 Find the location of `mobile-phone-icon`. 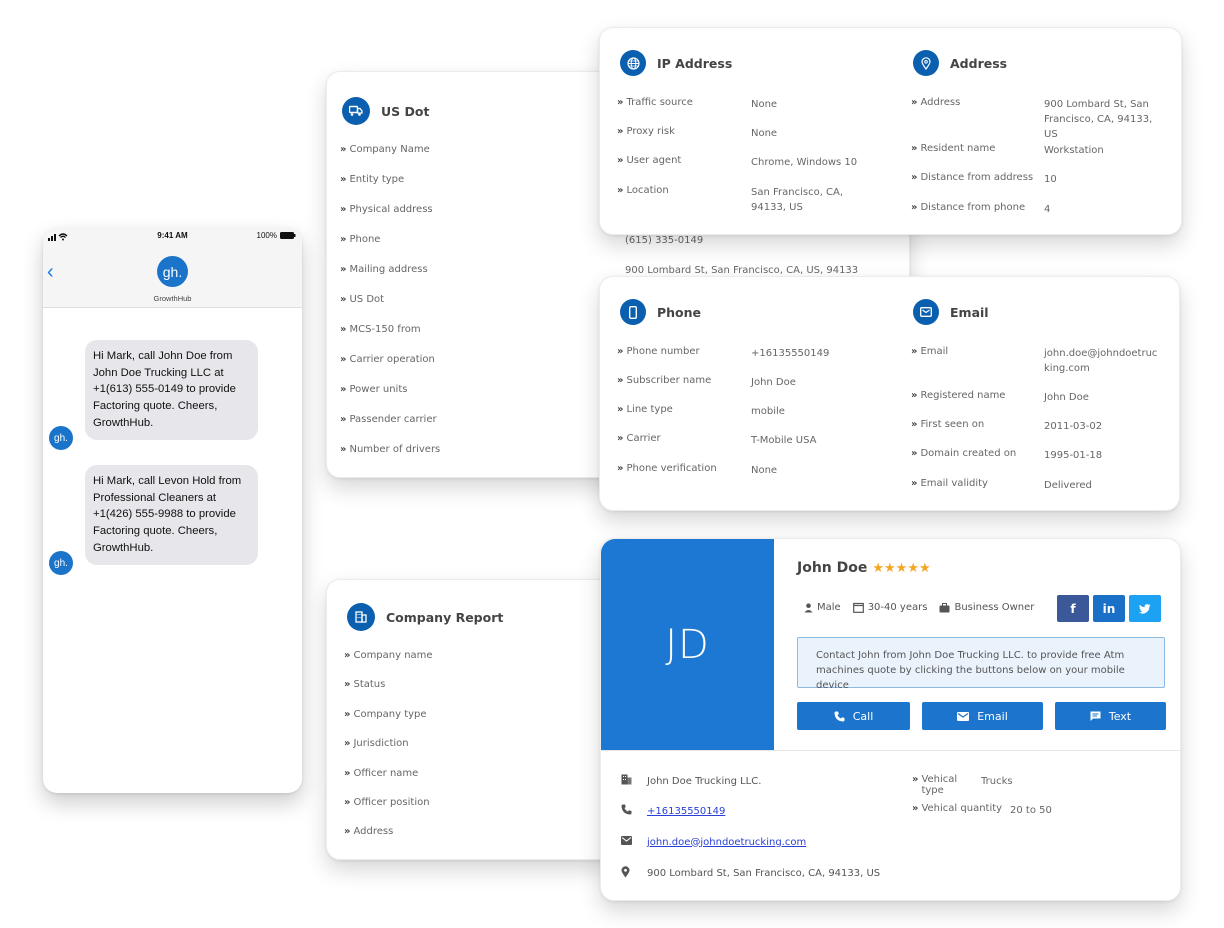

mobile-phone-icon is located at coordinates (633, 312).